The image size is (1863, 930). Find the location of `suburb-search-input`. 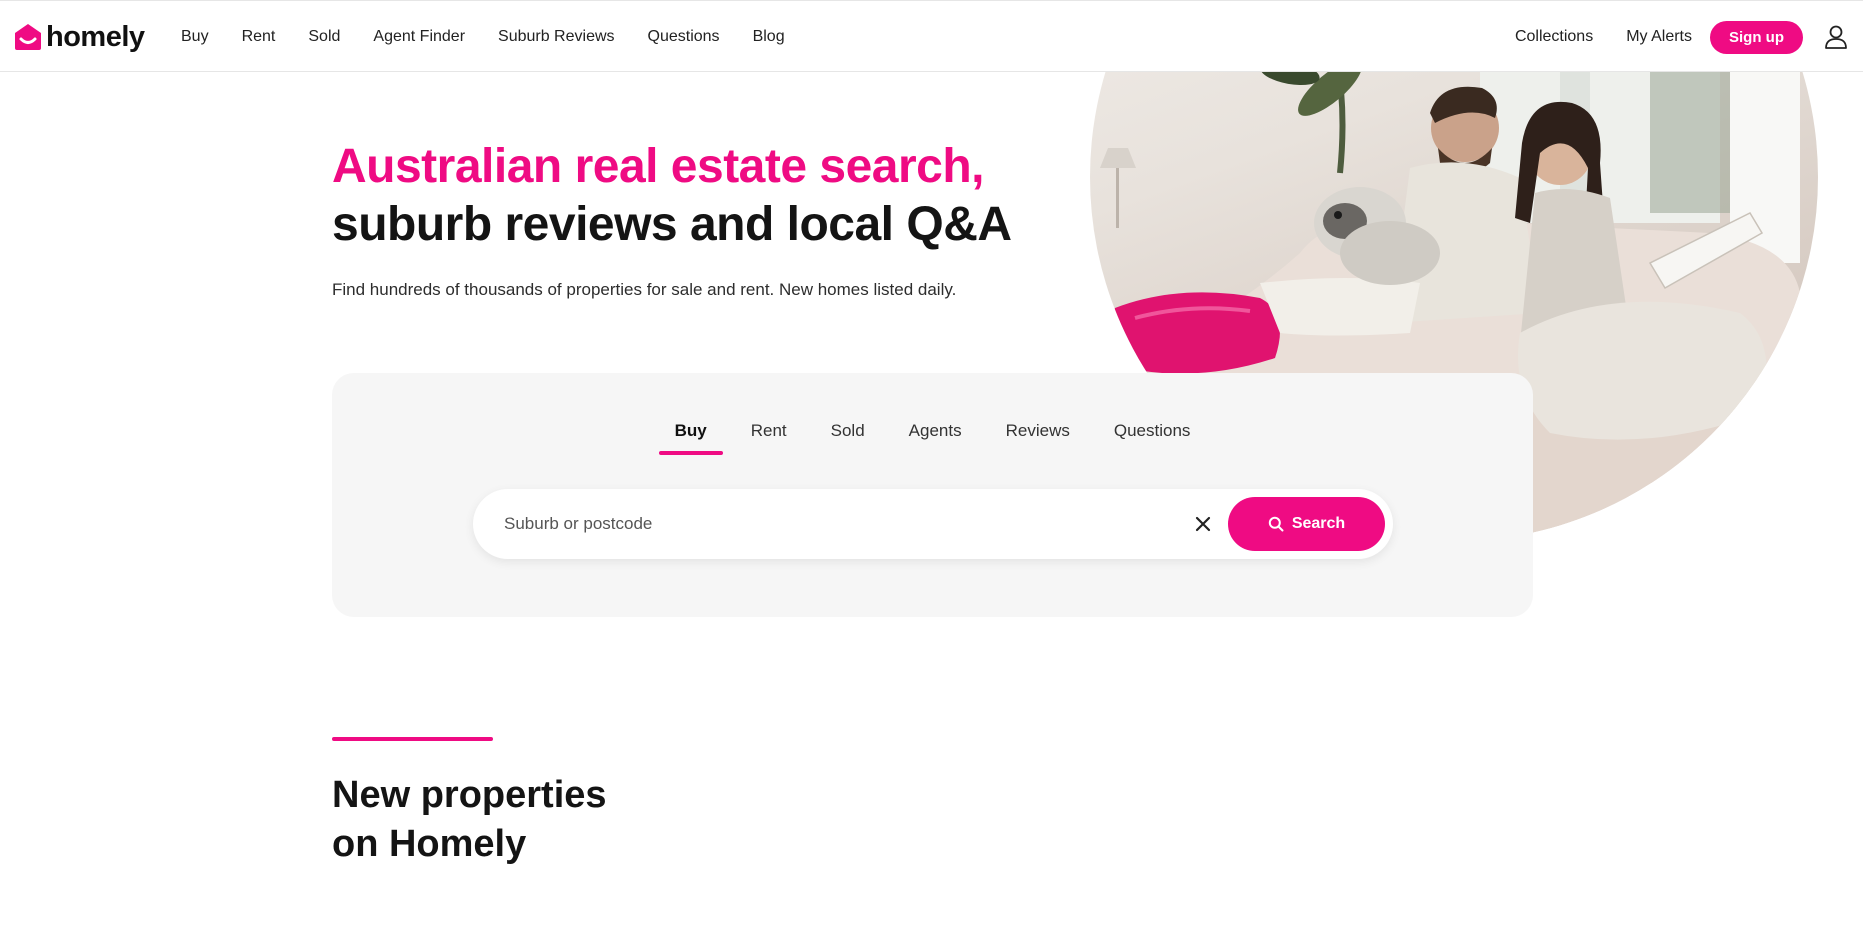

suburb-search-input is located at coordinates (824, 524).